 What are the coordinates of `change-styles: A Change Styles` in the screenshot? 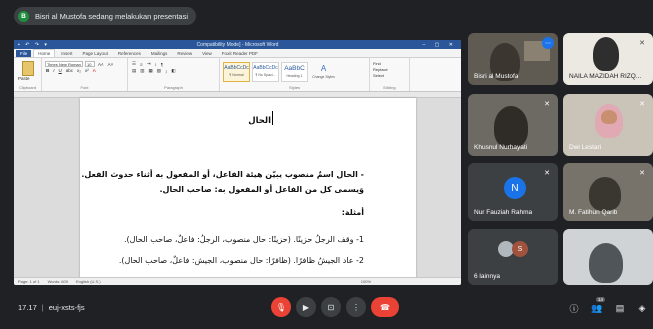 It's located at (323, 72).